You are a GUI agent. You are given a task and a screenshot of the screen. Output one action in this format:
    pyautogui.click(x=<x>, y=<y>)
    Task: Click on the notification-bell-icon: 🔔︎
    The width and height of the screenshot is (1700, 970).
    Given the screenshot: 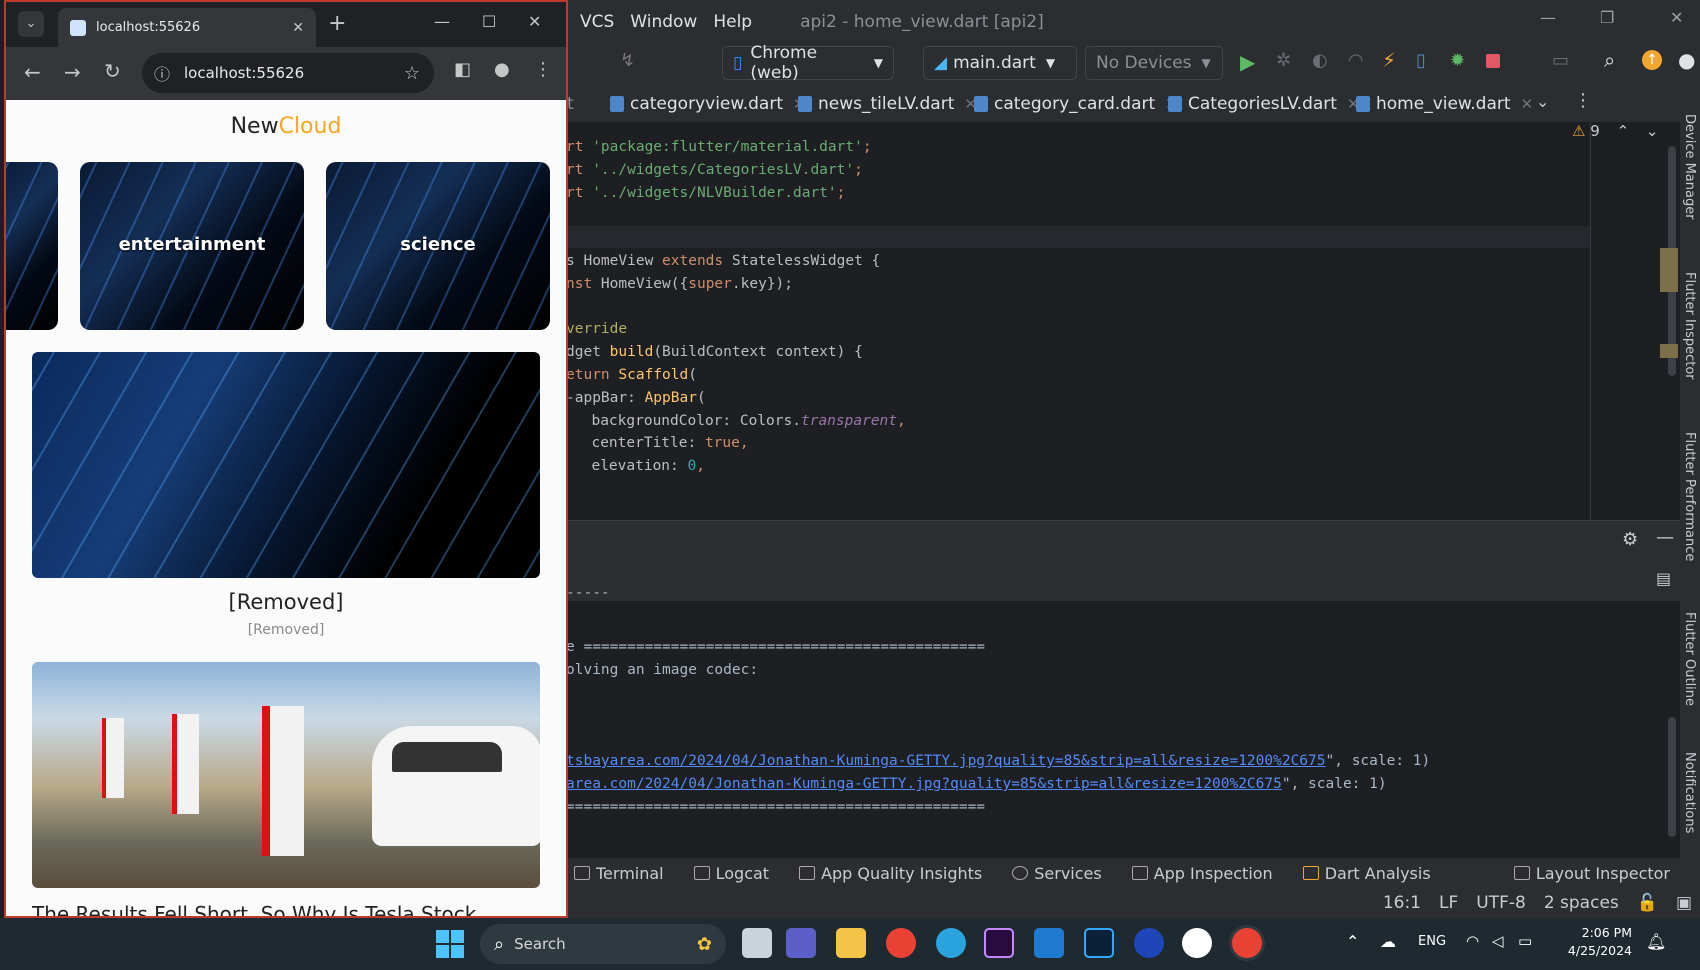 What is the action you would take?
    pyautogui.click(x=1656, y=941)
    